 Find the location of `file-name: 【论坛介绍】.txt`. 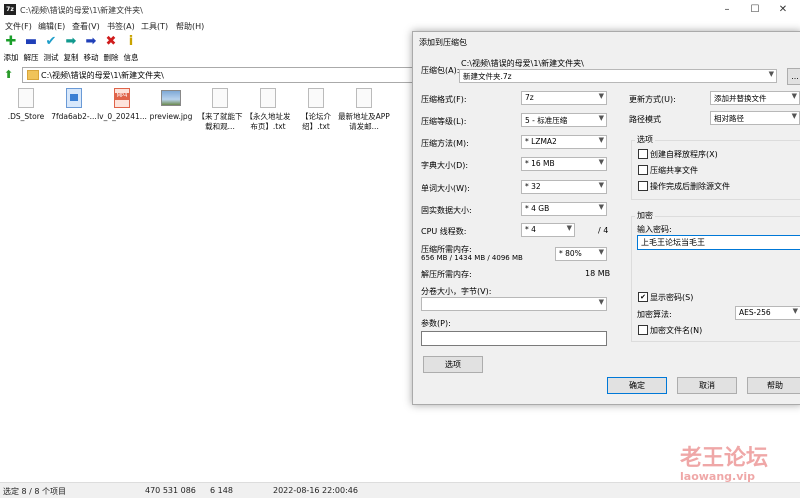

file-name: 【论坛介绍】.txt is located at coordinates (316, 121).